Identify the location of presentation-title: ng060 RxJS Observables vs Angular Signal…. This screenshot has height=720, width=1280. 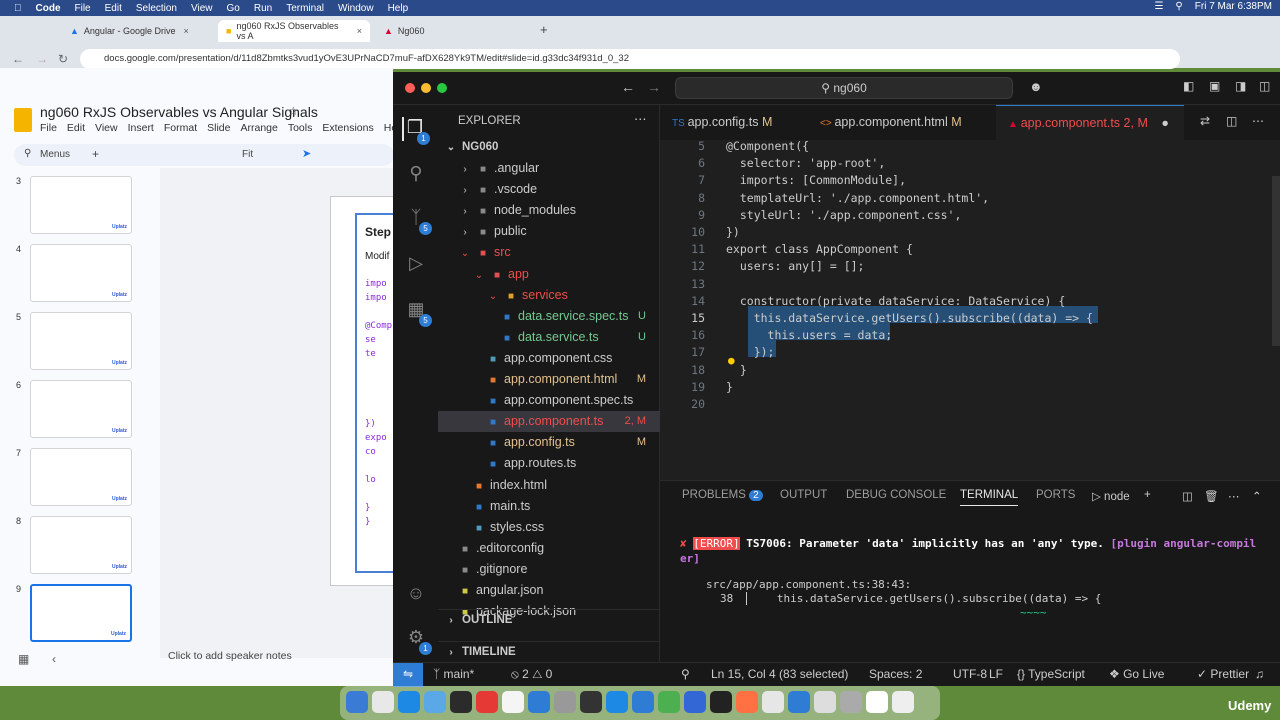
(179, 112).